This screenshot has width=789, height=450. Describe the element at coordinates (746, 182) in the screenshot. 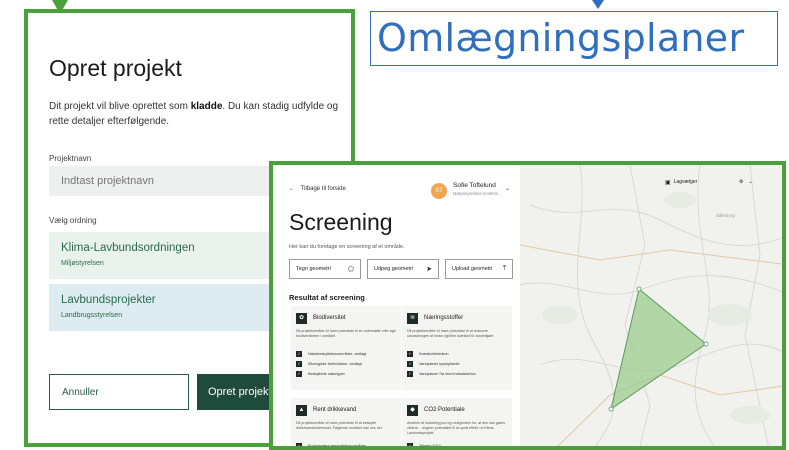

I see `map-settings-button: ⚙ ⌄` at that location.